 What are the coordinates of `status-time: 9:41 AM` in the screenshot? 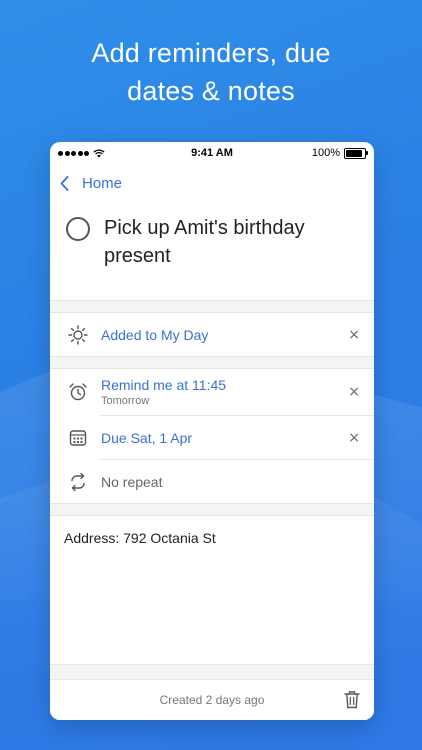 It's located at (212, 153).